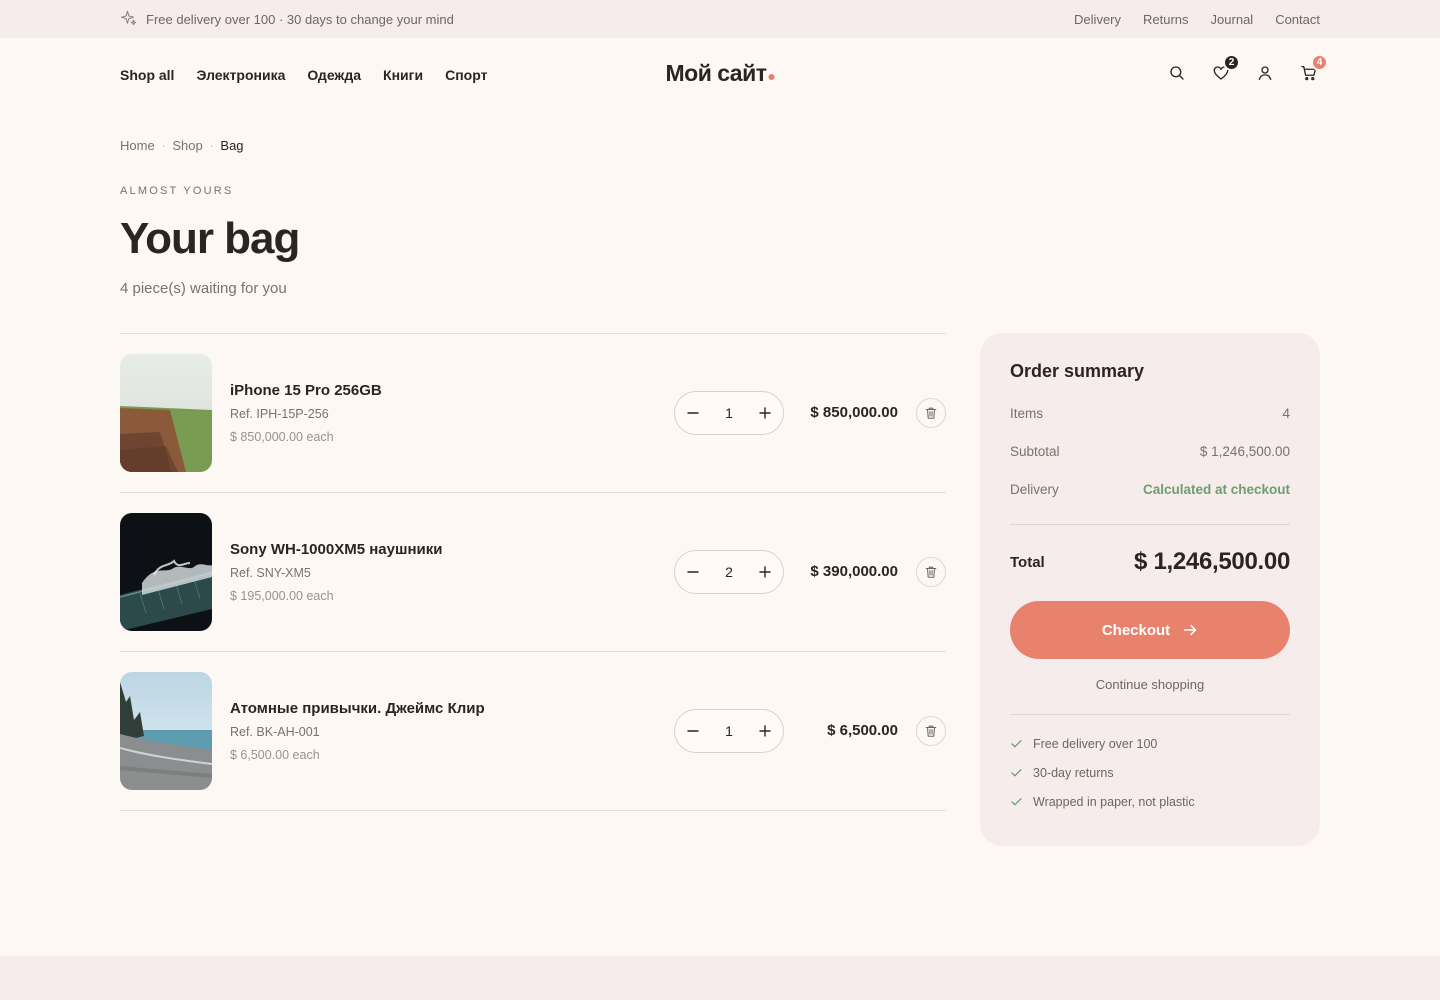  Describe the element at coordinates (1247, 70) in the screenshot. I see `header-actions: 2 4` at that location.